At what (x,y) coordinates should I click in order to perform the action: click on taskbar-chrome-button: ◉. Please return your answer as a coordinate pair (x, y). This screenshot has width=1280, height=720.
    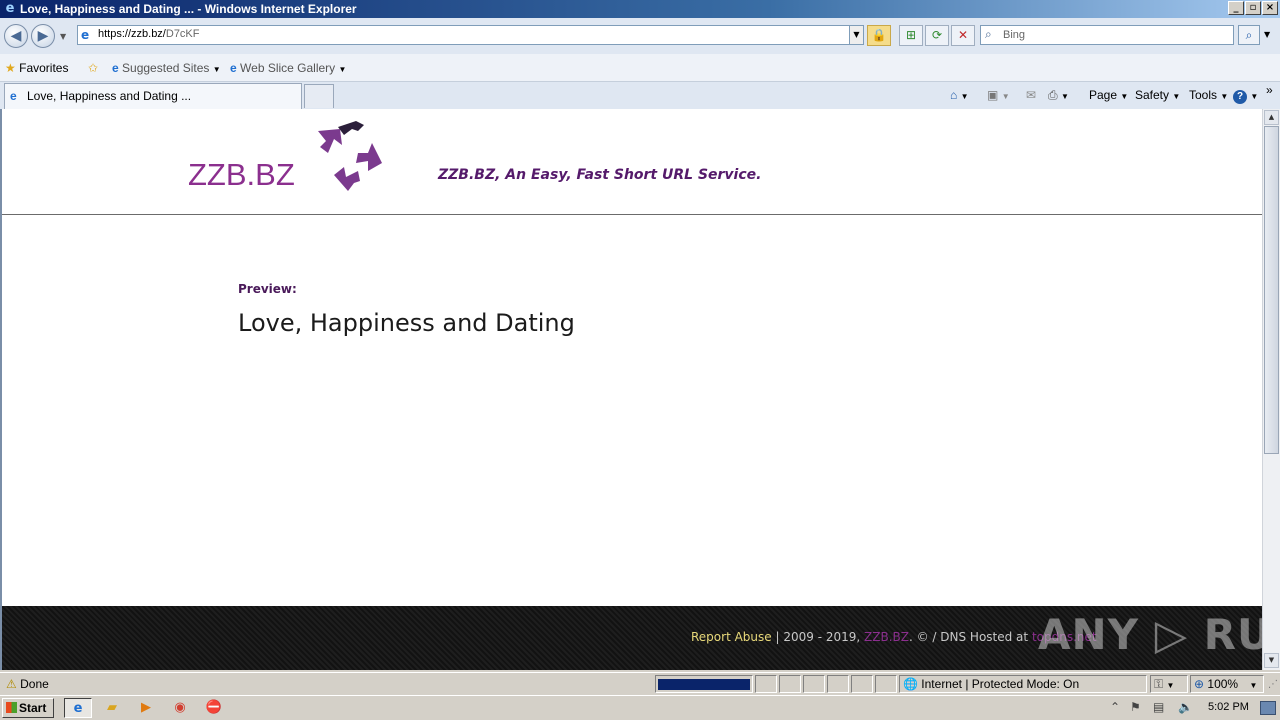
    Looking at the image, I should click on (180, 708).